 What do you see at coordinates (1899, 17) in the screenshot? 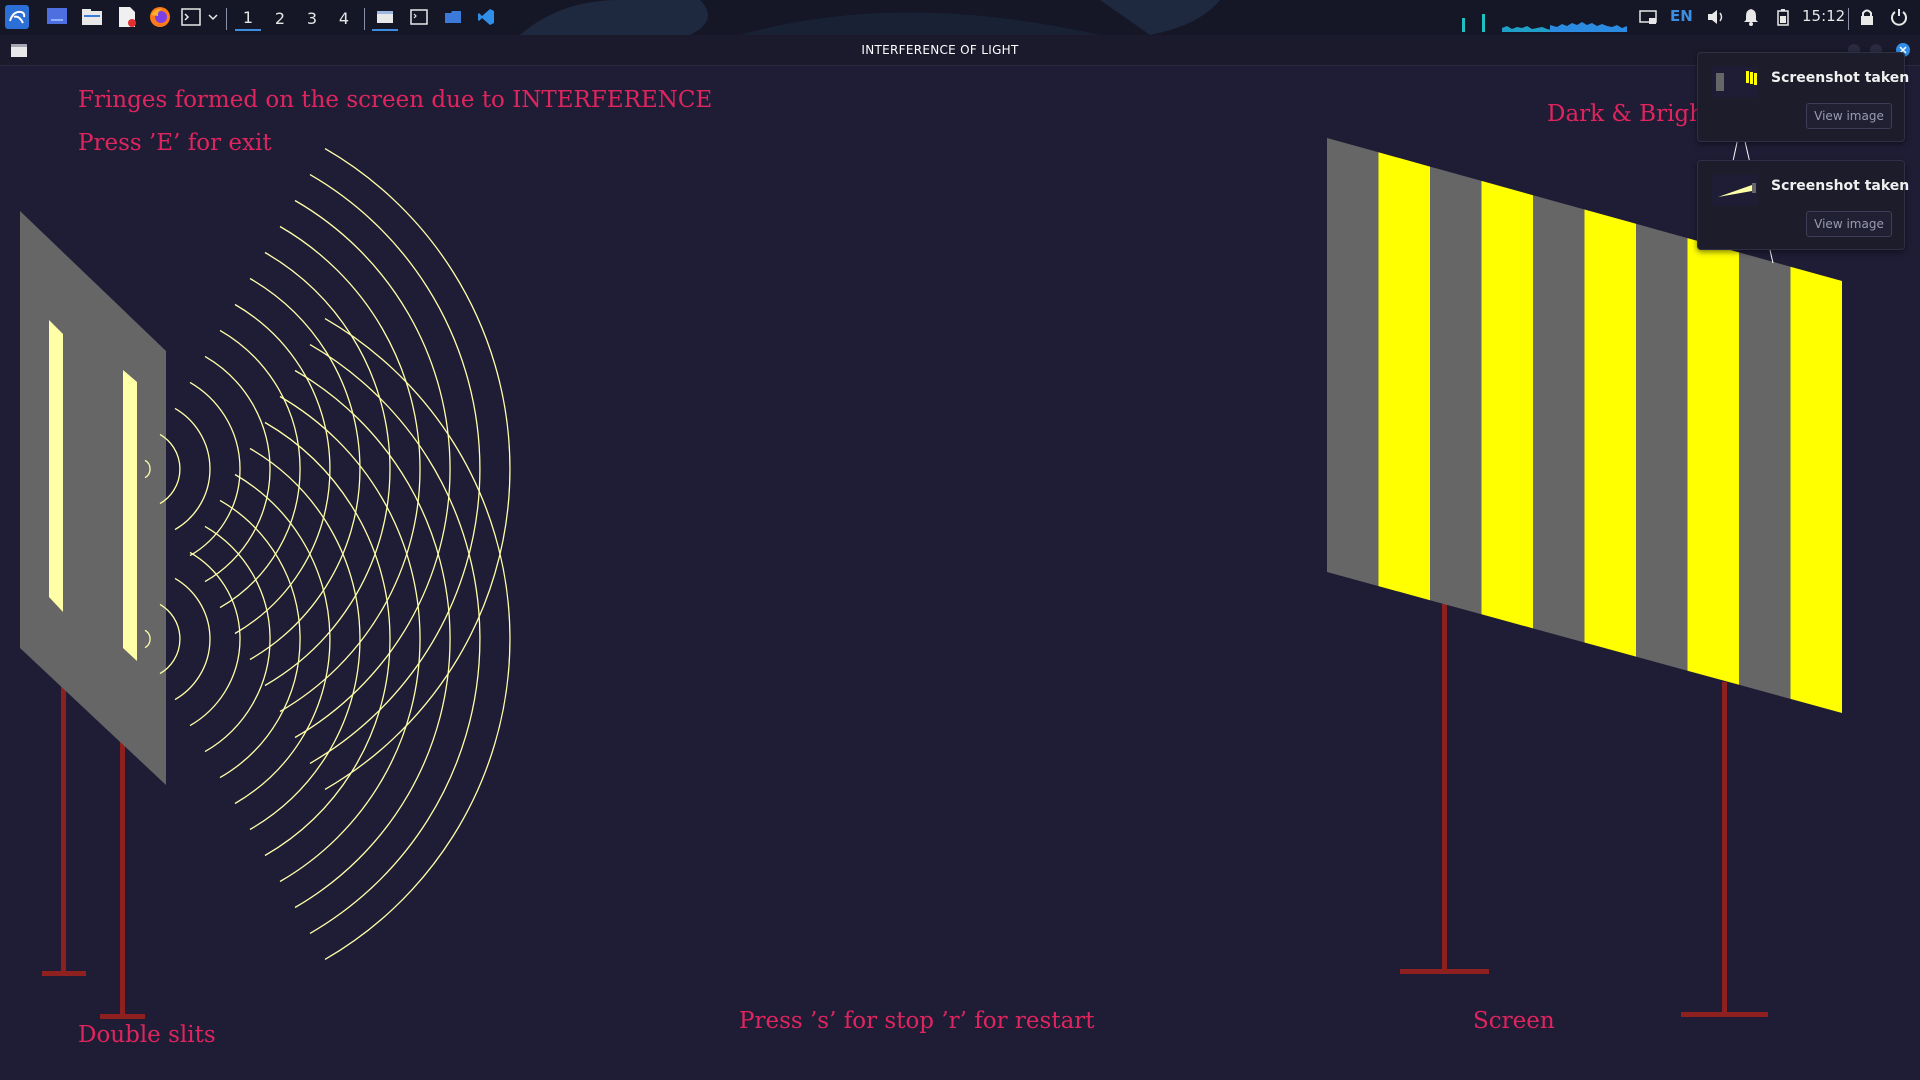
I see `power-icon` at bounding box center [1899, 17].